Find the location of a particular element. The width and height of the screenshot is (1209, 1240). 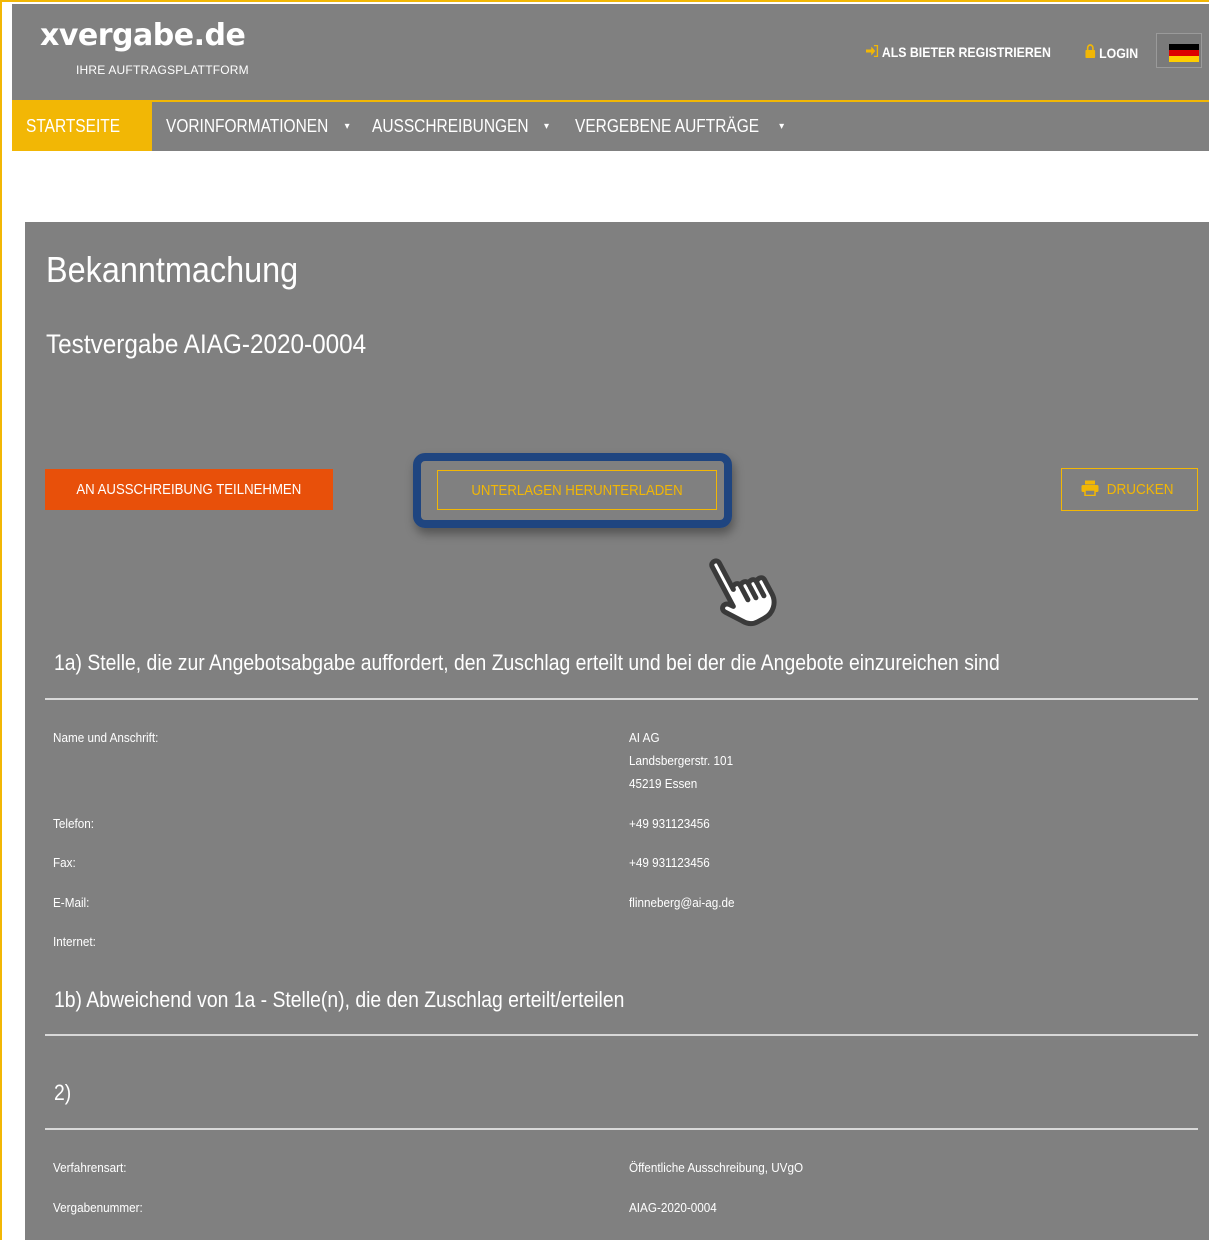

register-link: ALS BIETER REGISTRIEREN is located at coordinates (958, 52).